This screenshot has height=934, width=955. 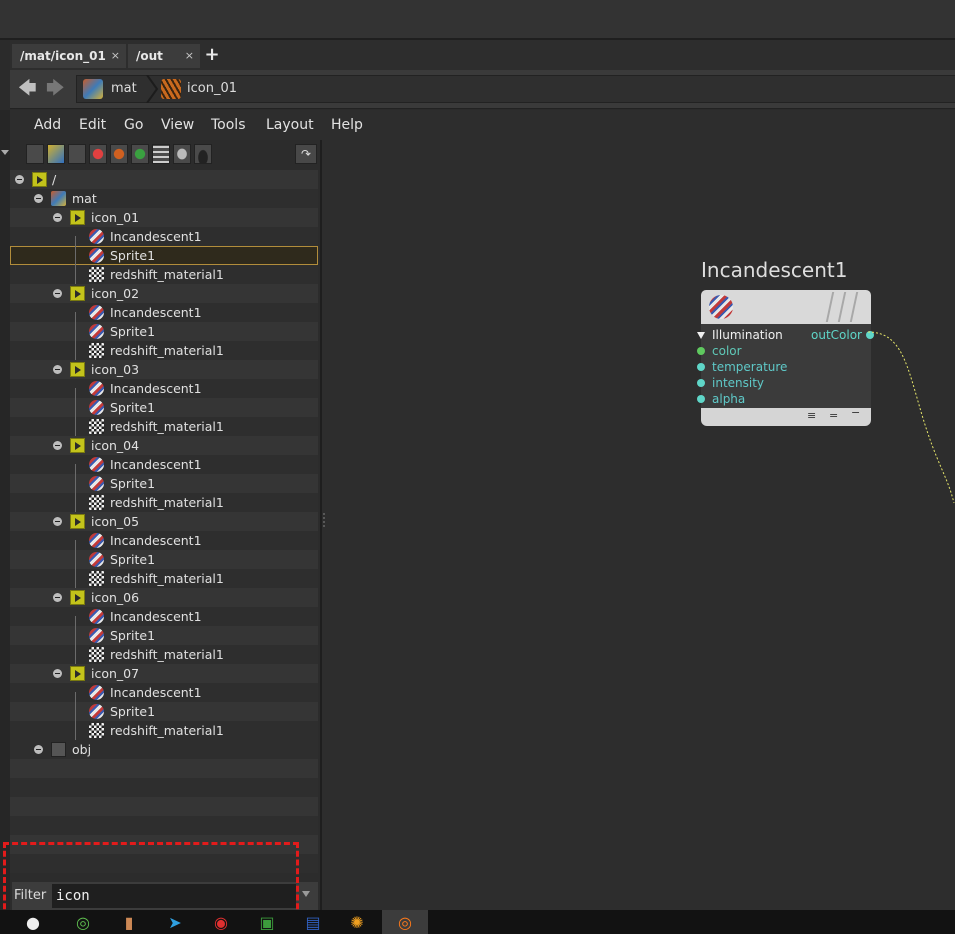 What do you see at coordinates (129, 923) in the screenshot?
I see `activity-monitor-icon: ▮` at bounding box center [129, 923].